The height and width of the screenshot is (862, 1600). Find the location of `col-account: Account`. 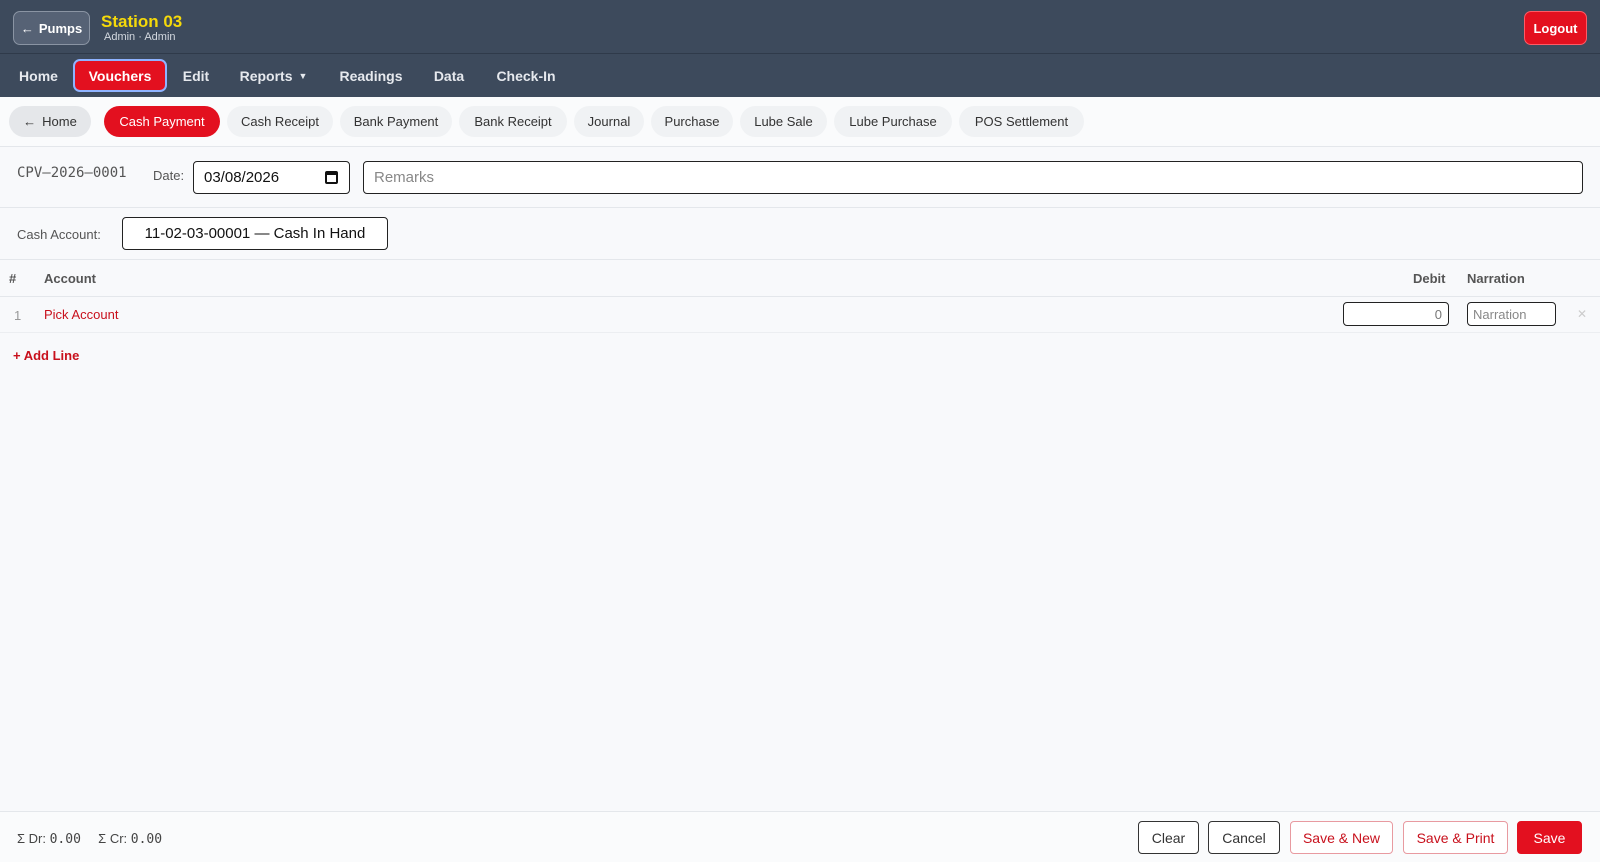

col-account: Account is located at coordinates (70, 278).